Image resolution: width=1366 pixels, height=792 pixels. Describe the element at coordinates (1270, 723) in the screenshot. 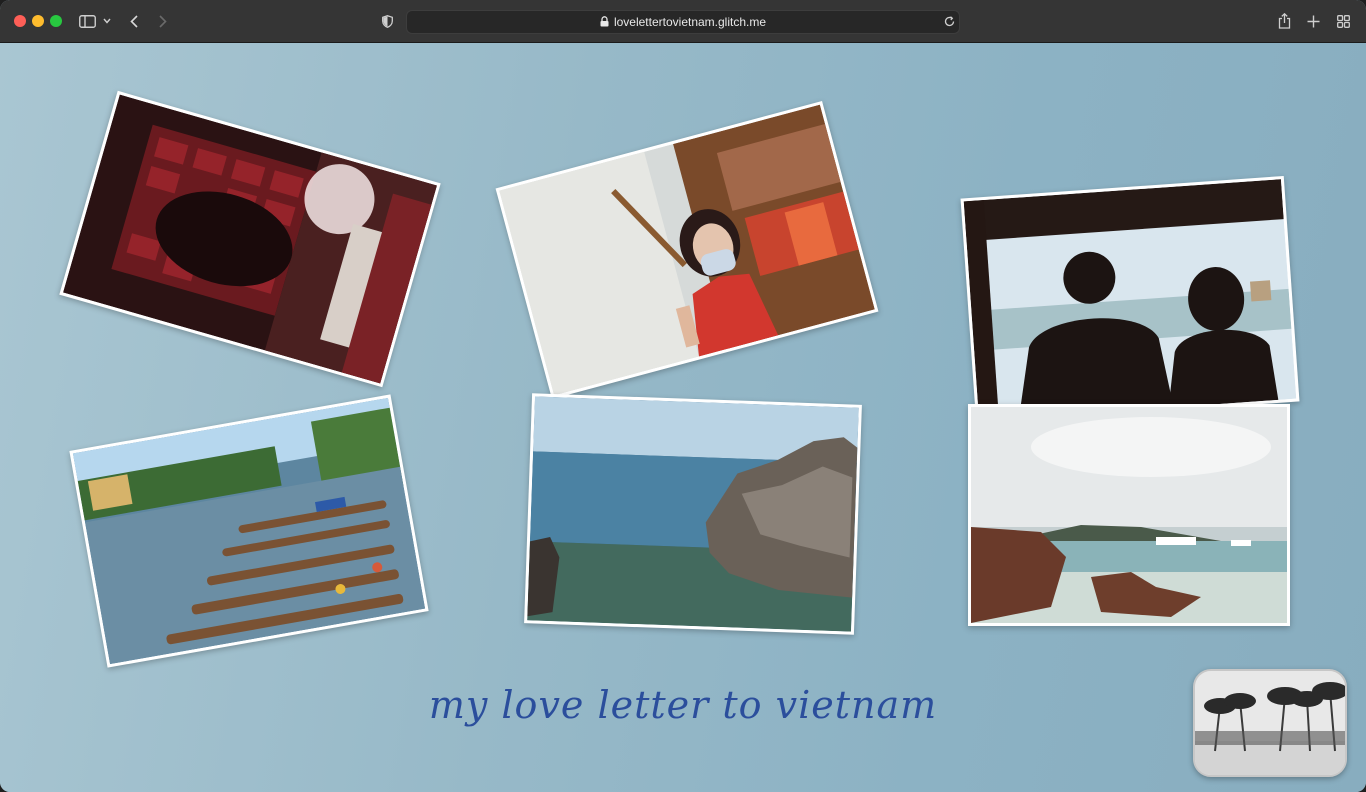

I see `music-thumbnail` at that location.